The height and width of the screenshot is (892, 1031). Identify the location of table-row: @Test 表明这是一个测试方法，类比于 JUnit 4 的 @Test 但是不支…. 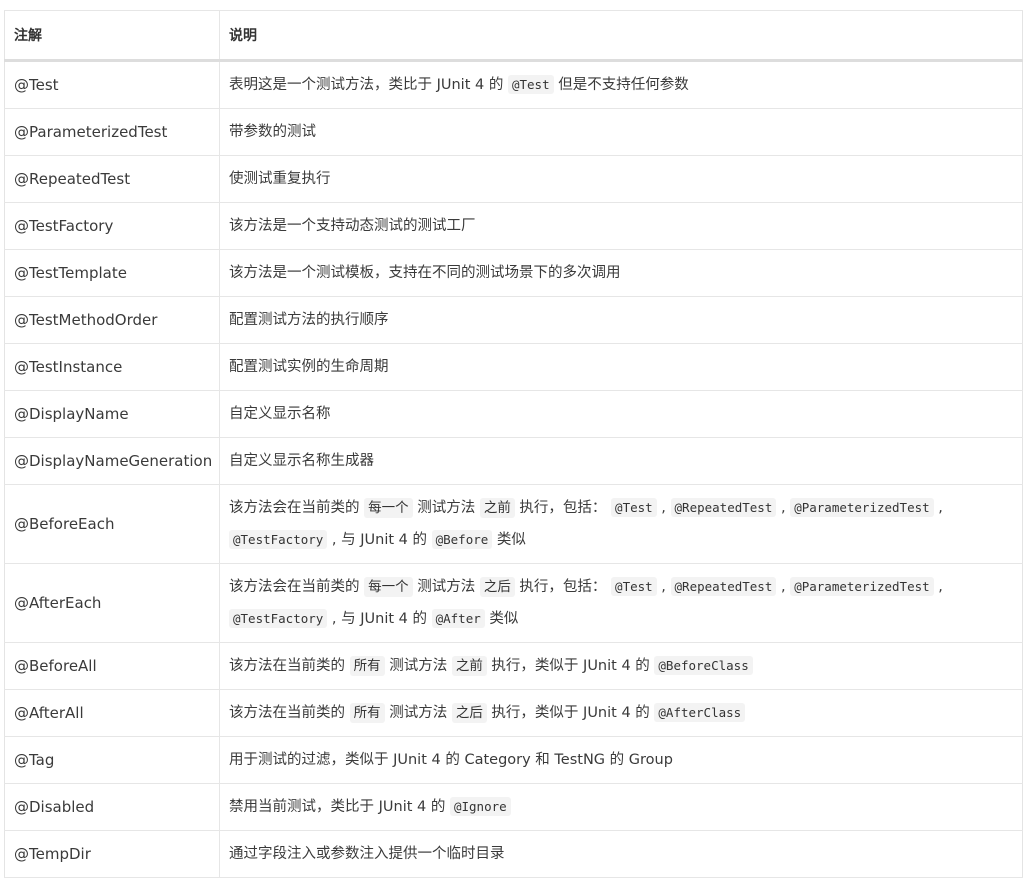
(513, 84).